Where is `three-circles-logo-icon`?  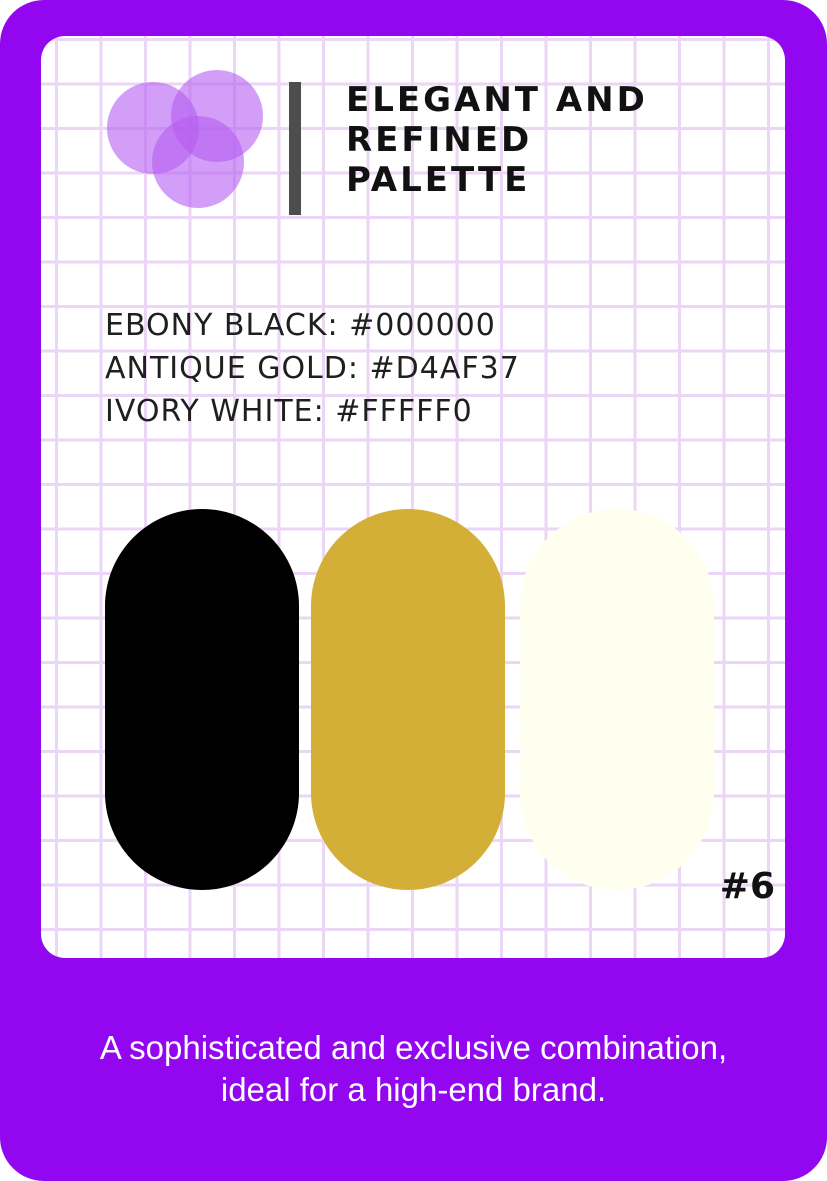 three-circles-logo-icon is located at coordinates (186, 150).